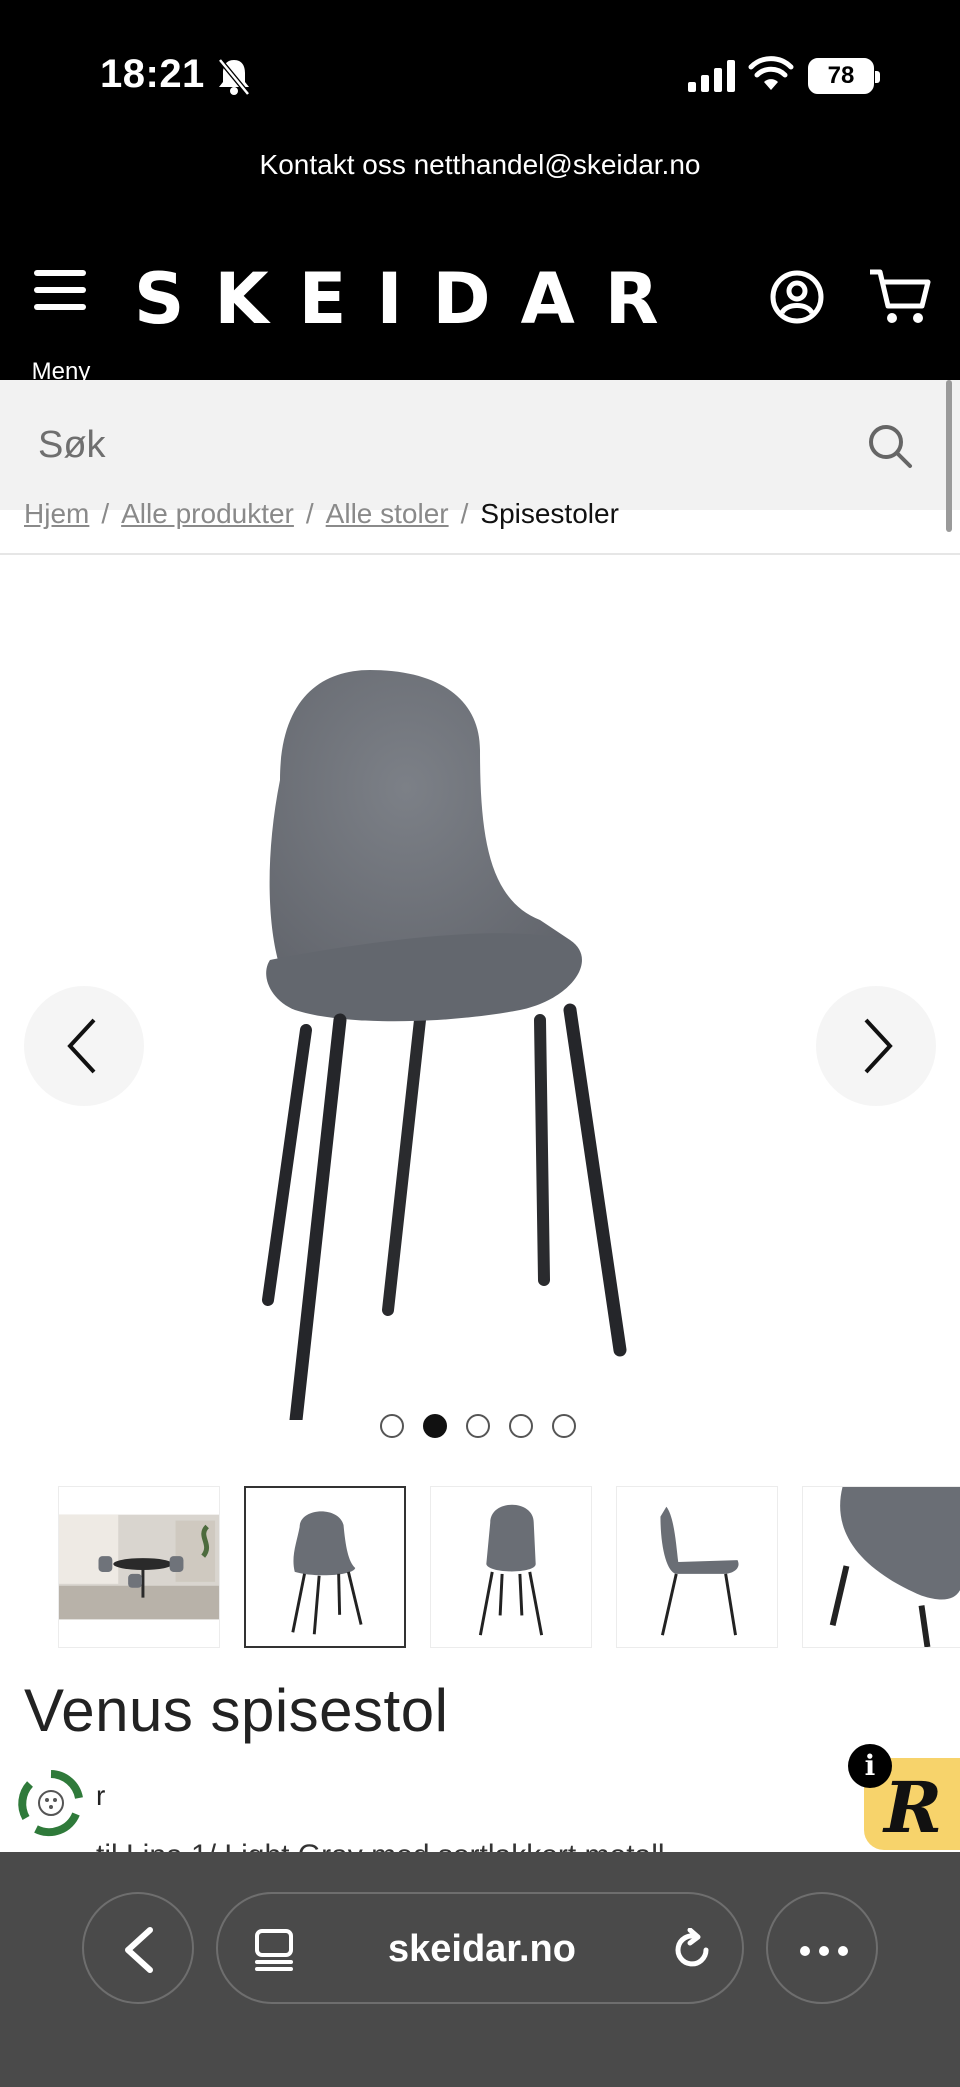 The height and width of the screenshot is (2087, 960). I want to click on thumbnail-strip, so click(509, 1568).